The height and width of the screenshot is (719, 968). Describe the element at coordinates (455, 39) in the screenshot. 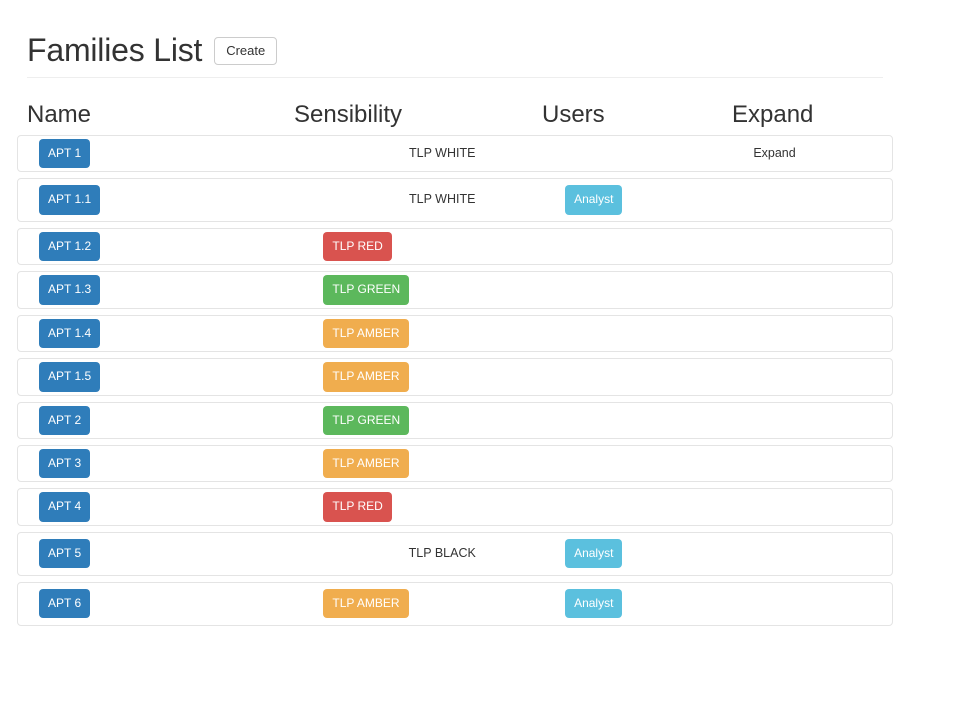

I see `page-header: Families List Create` at that location.